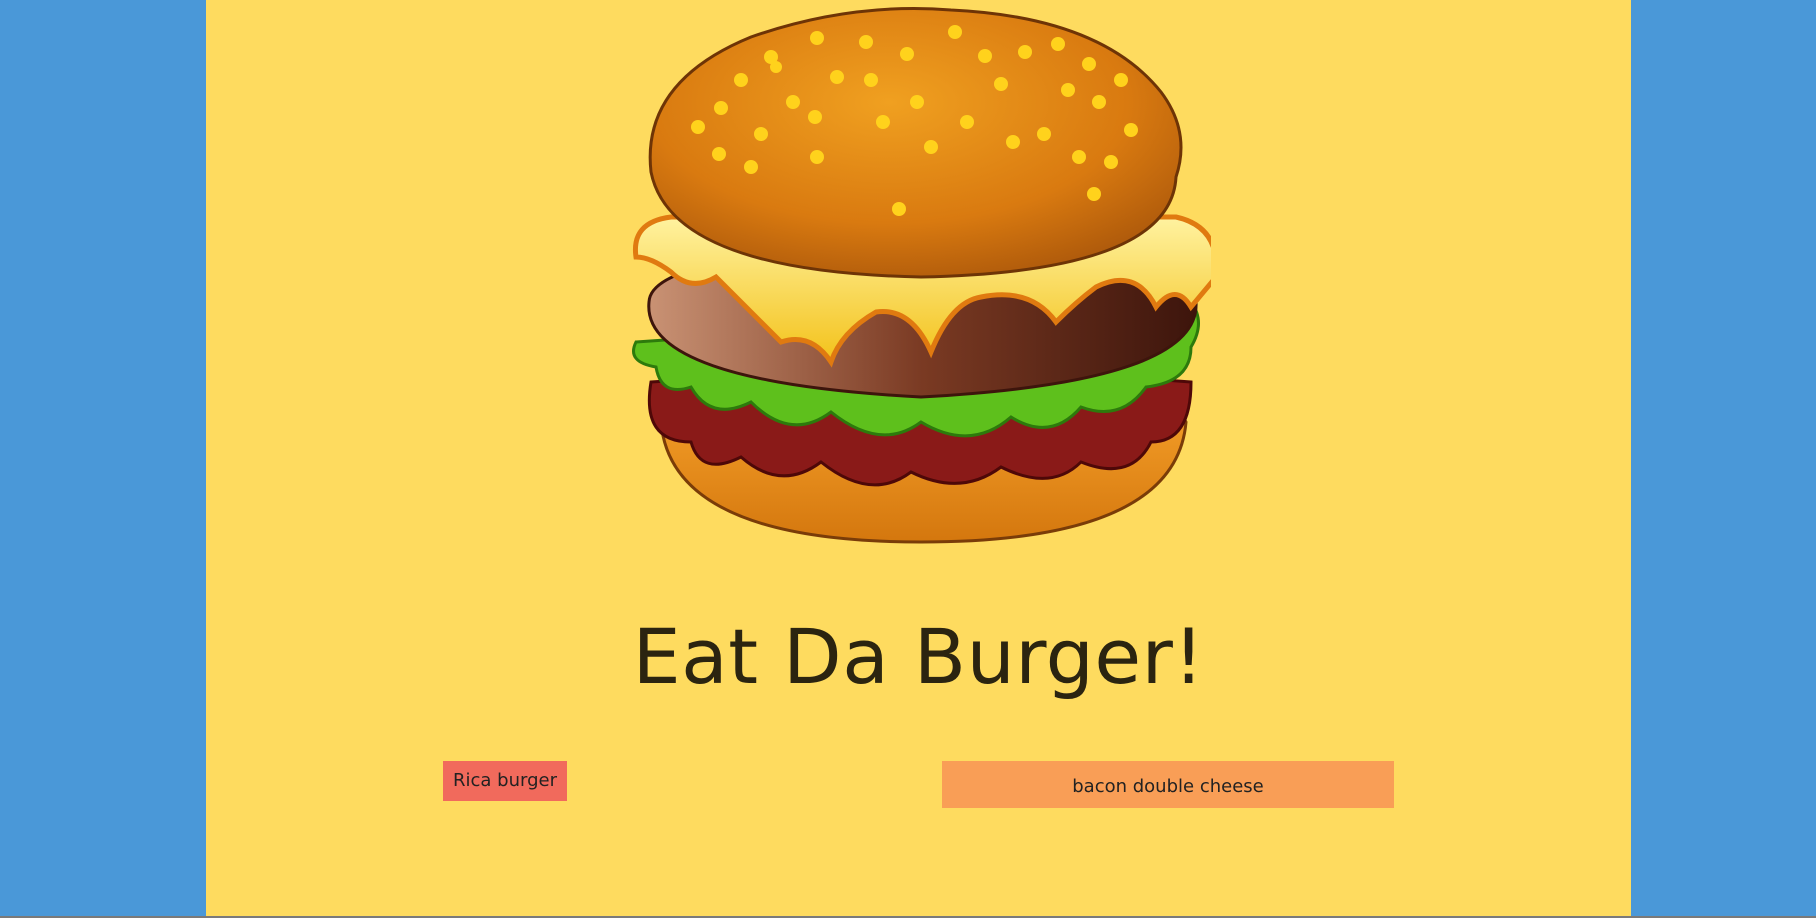 This screenshot has width=1816, height=918. Describe the element at coordinates (918, 656) in the screenshot. I see `page-title: Eat Da Burger!` at that location.